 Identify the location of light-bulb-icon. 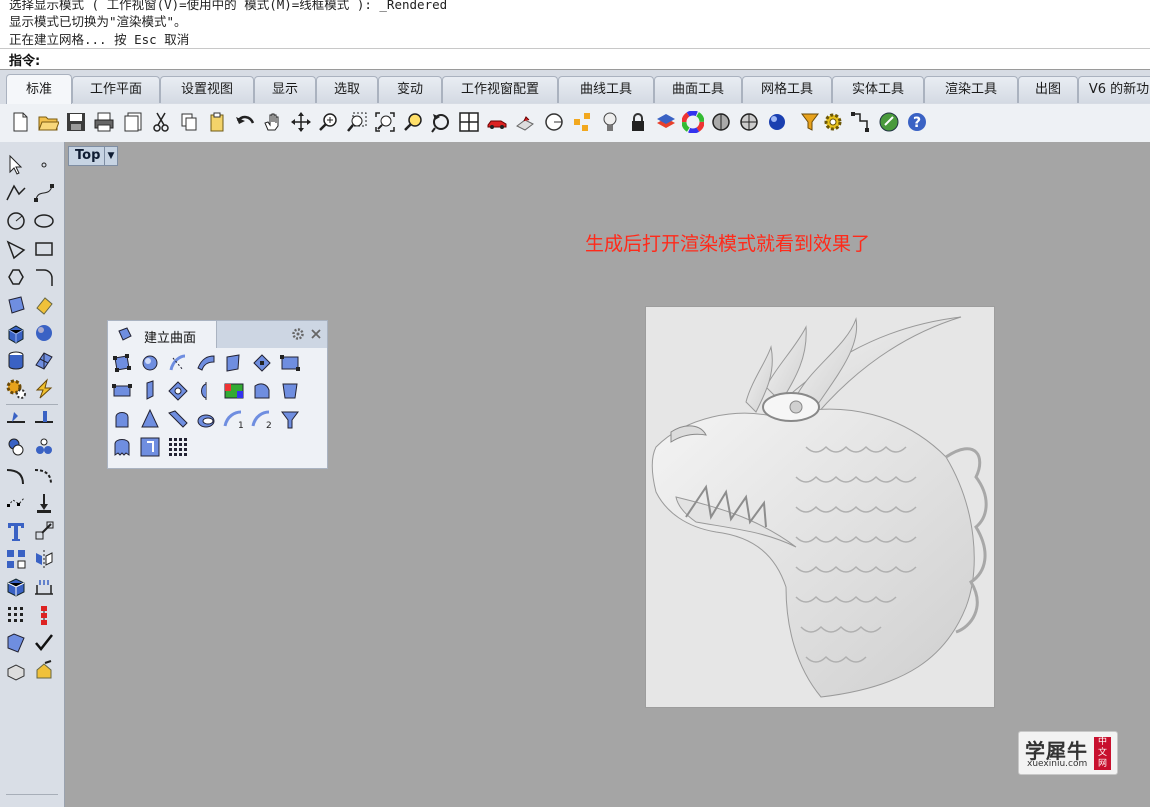
(610, 122).